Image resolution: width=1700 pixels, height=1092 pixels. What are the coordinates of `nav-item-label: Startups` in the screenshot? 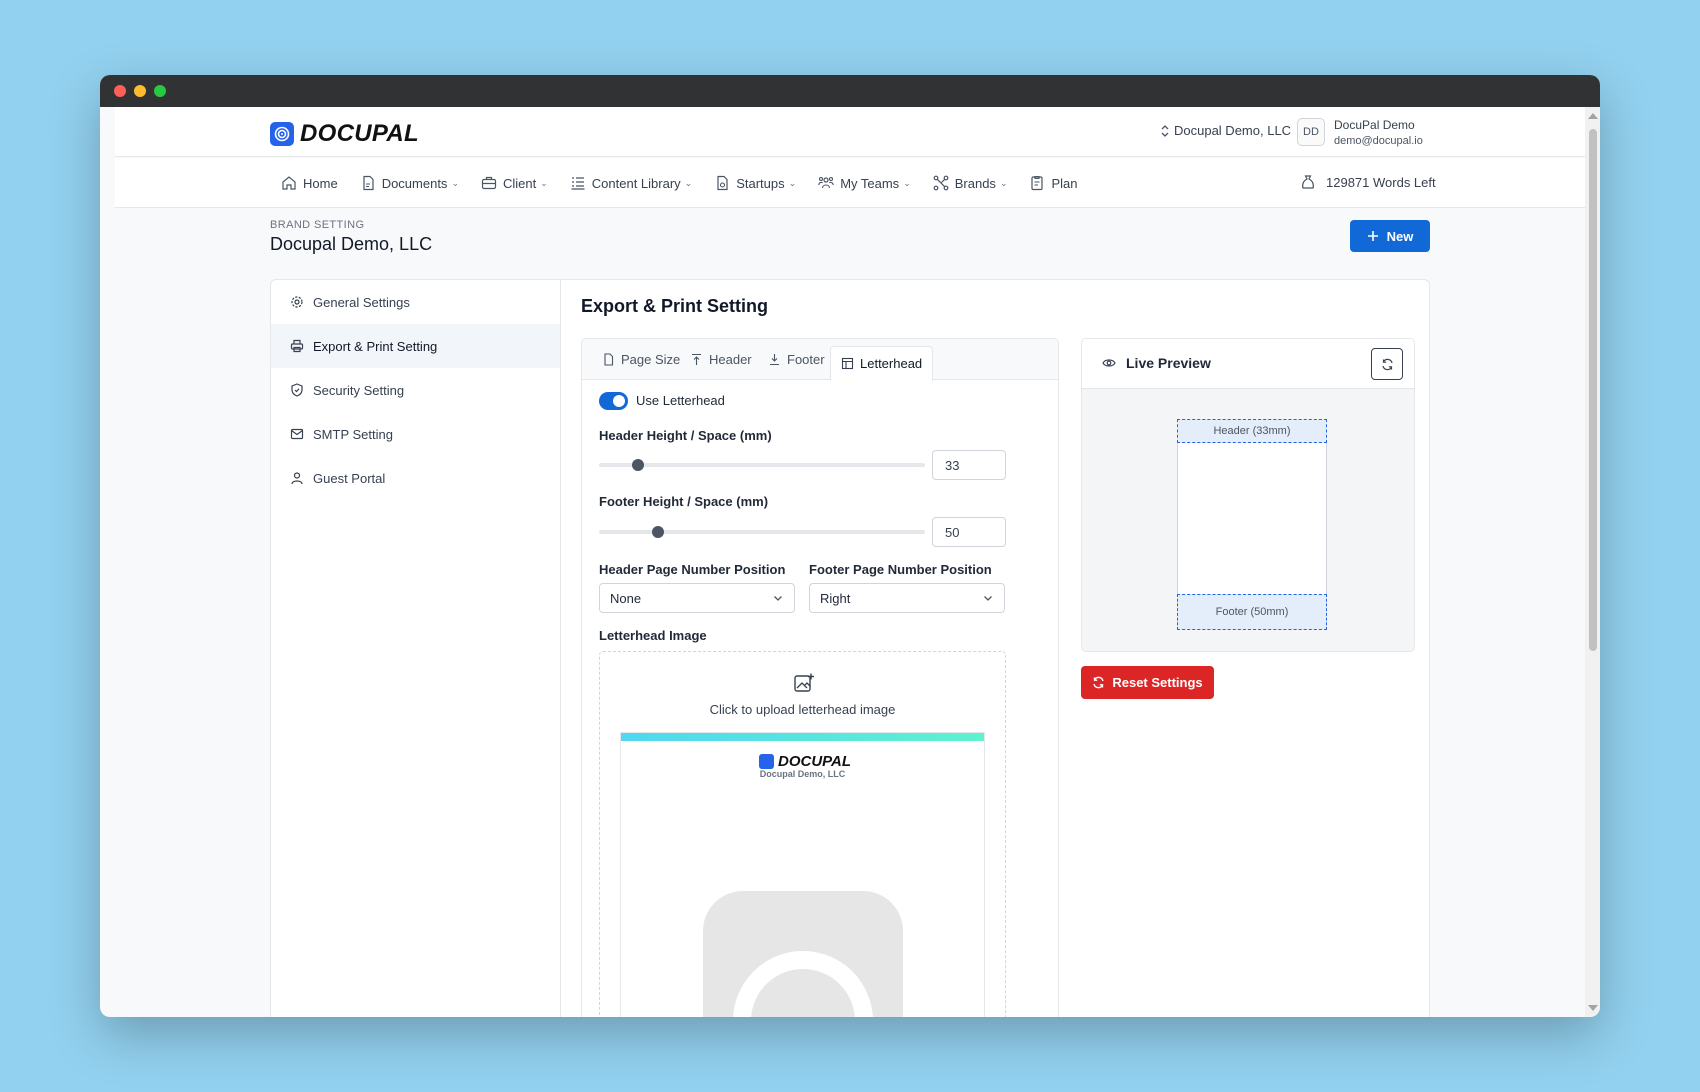 It's located at (760, 183).